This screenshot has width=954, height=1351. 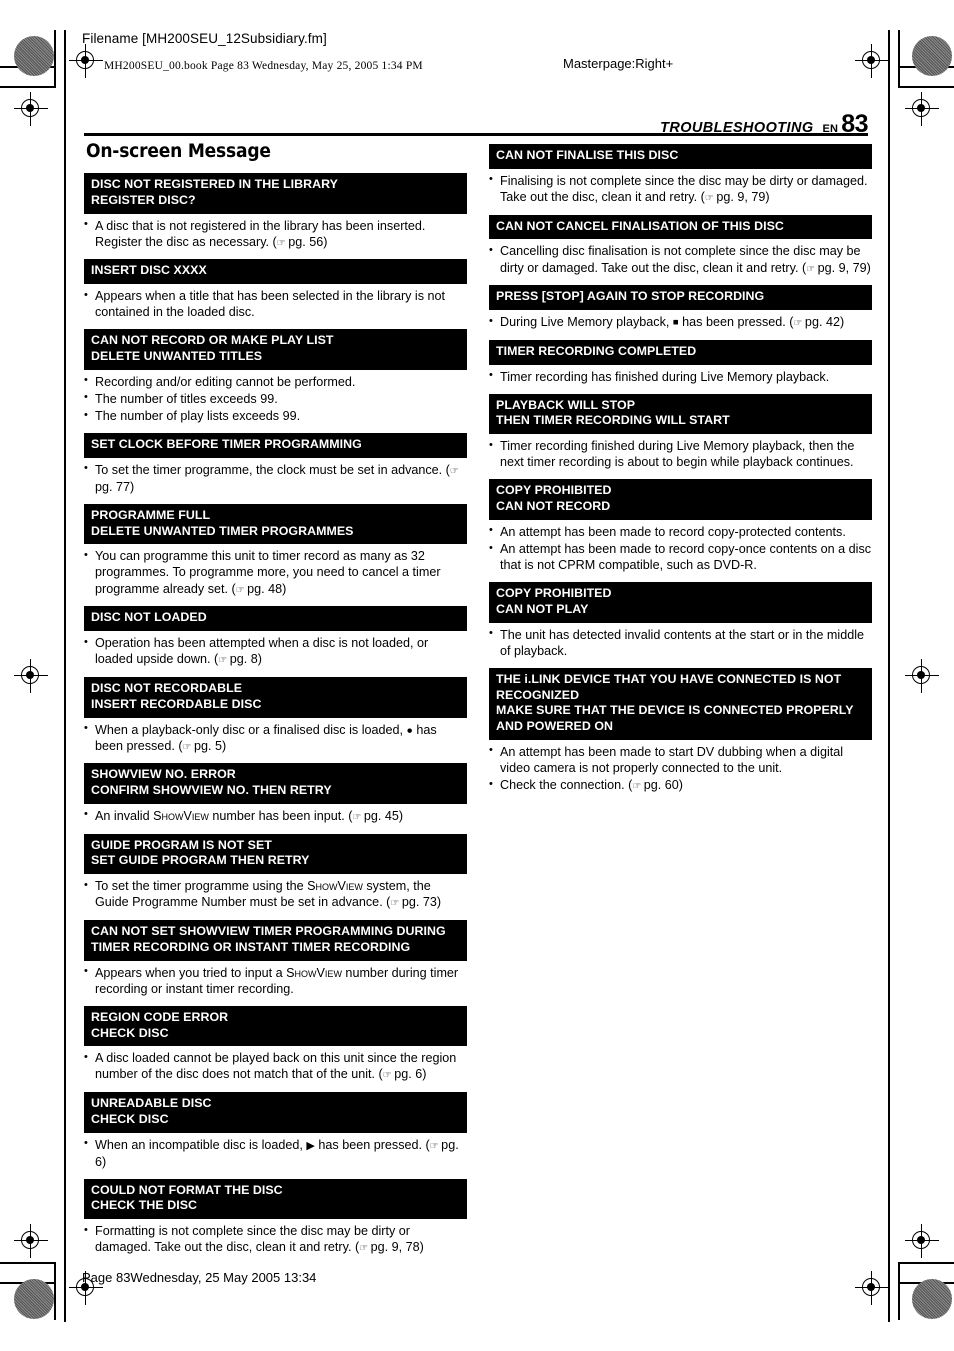 What do you see at coordinates (409, 730) in the screenshot?
I see `record-symbol-icon: ●` at bounding box center [409, 730].